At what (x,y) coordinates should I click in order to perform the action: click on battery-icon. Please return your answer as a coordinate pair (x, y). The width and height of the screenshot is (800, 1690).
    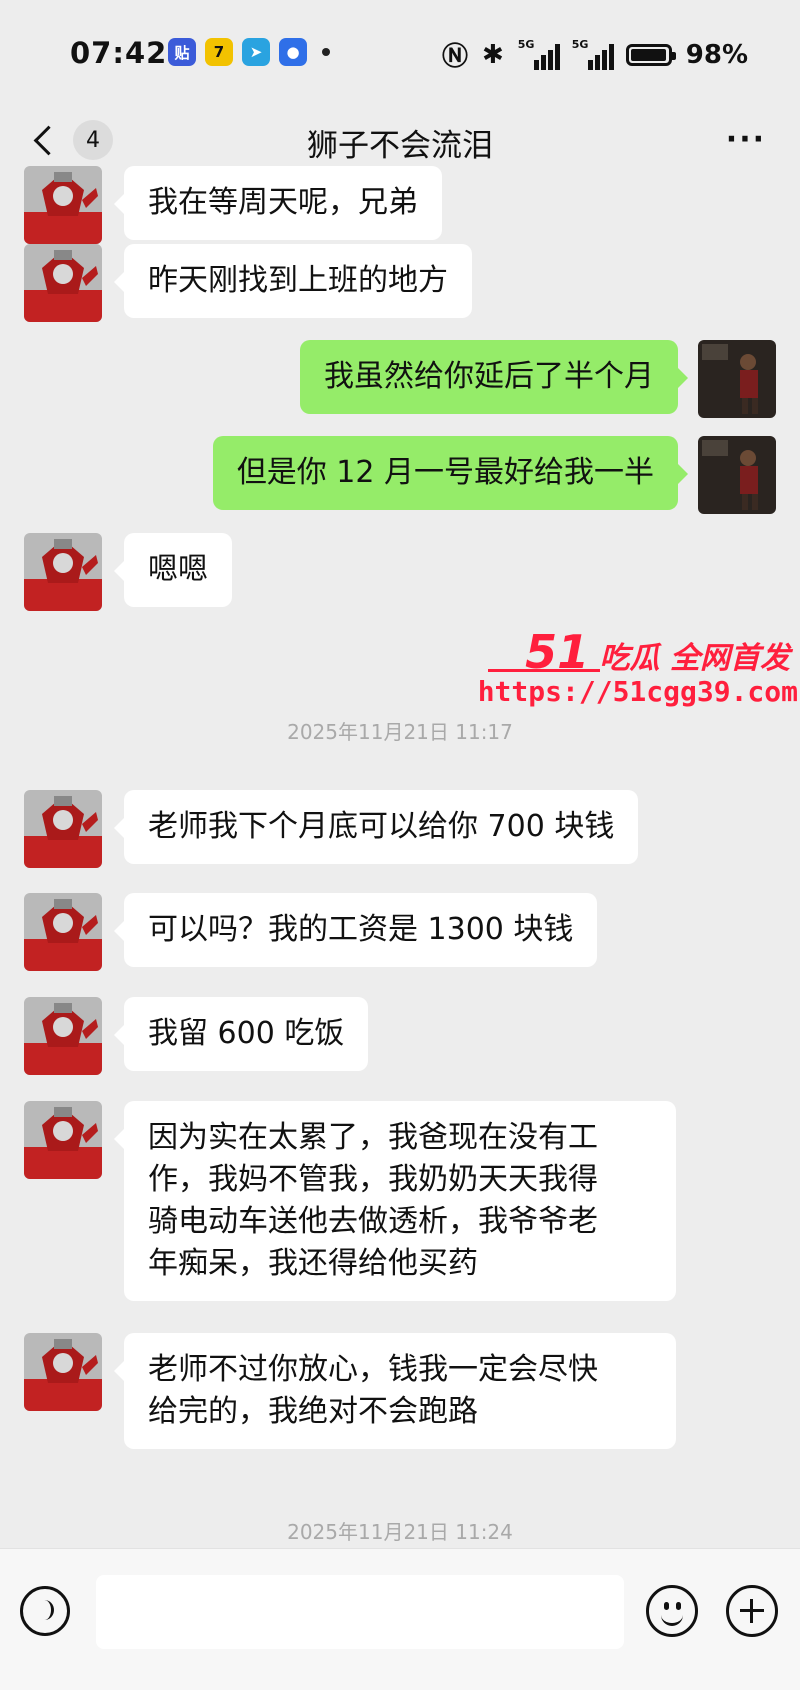
    Looking at the image, I should click on (650, 54).